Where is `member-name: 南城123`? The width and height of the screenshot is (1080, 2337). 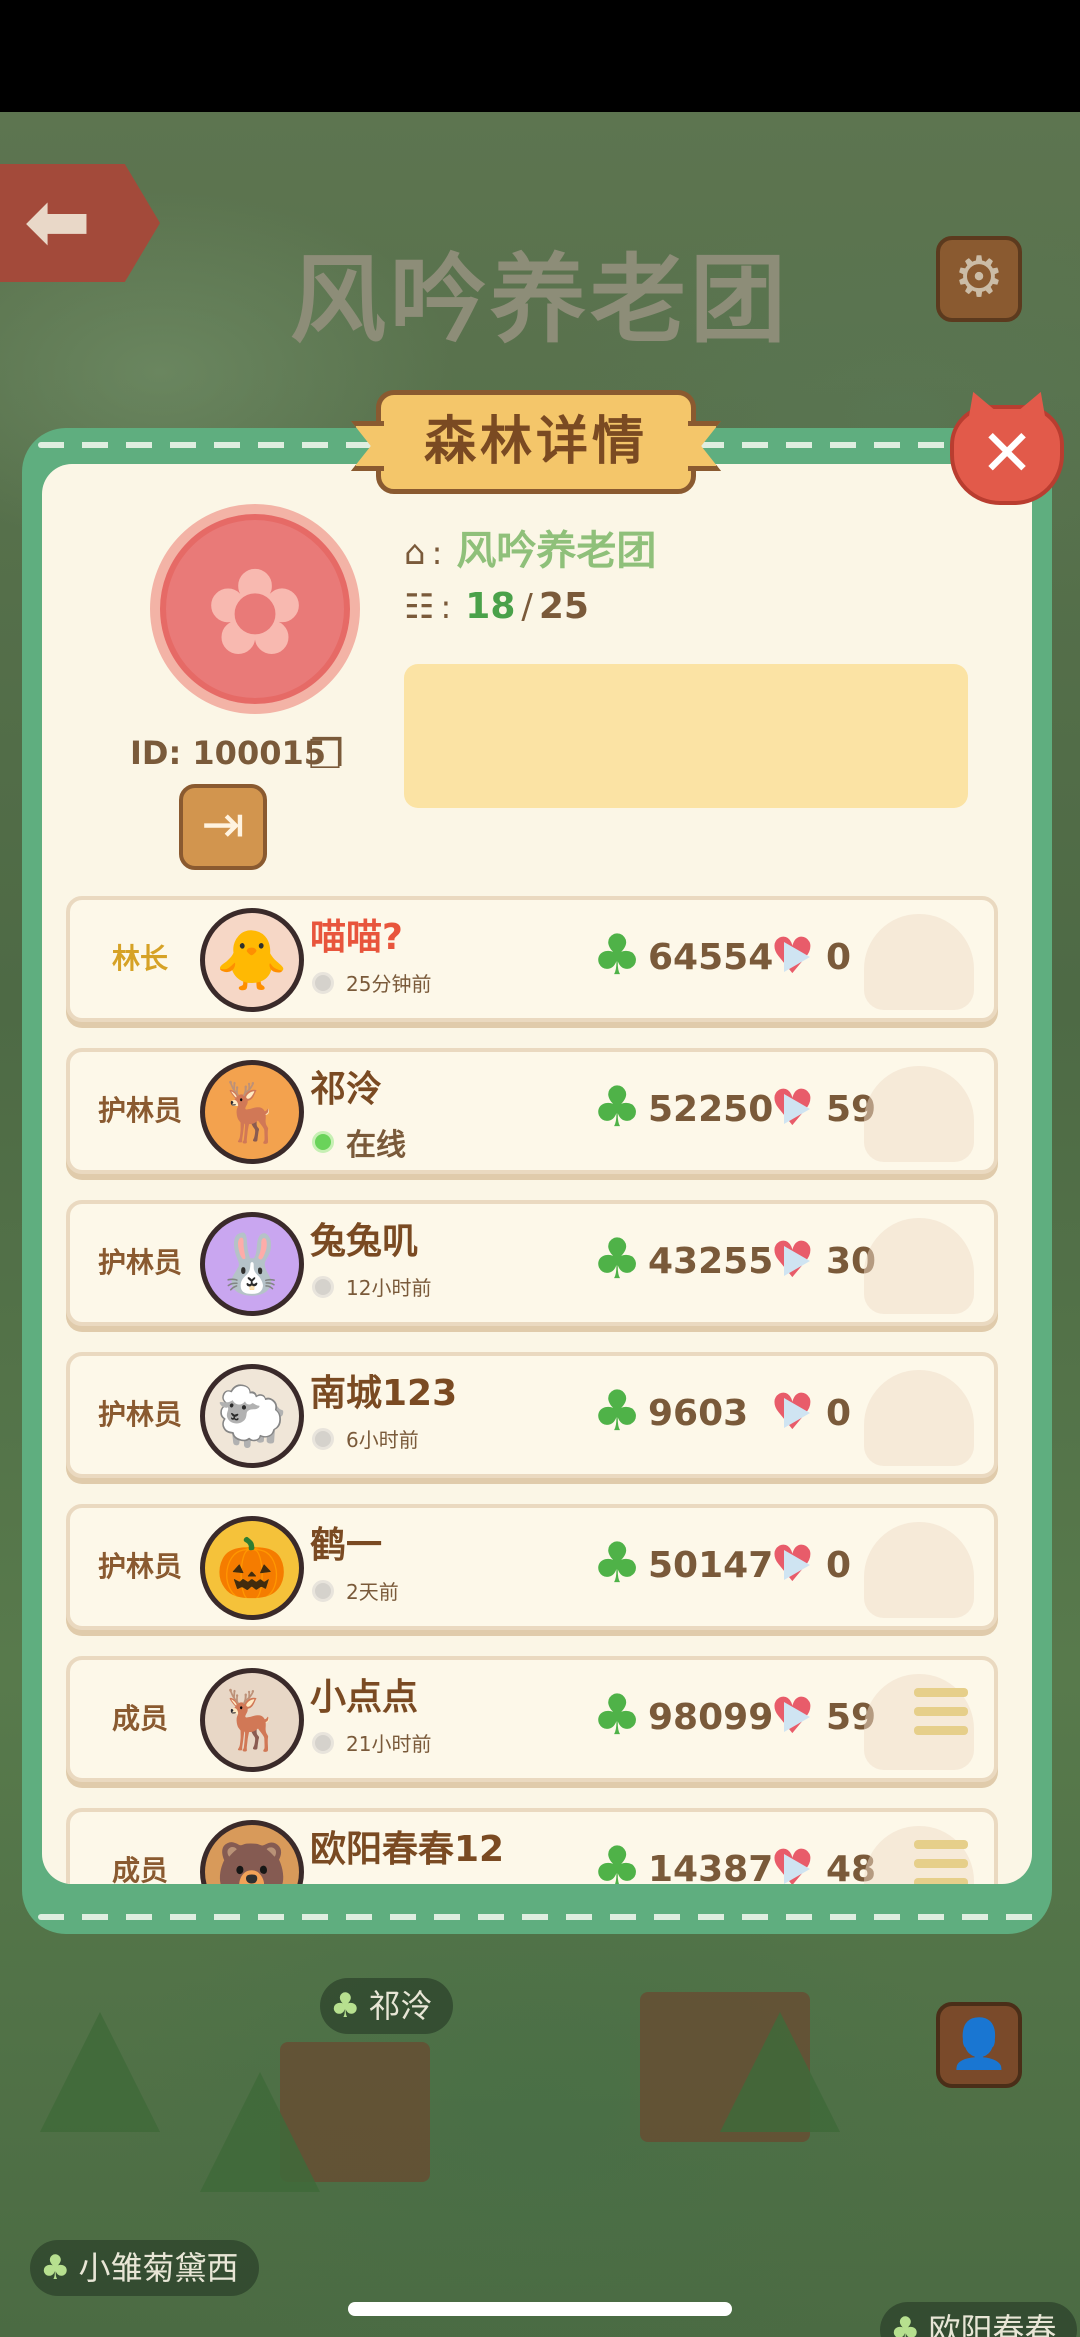
member-name: 南城123 is located at coordinates (384, 1393).